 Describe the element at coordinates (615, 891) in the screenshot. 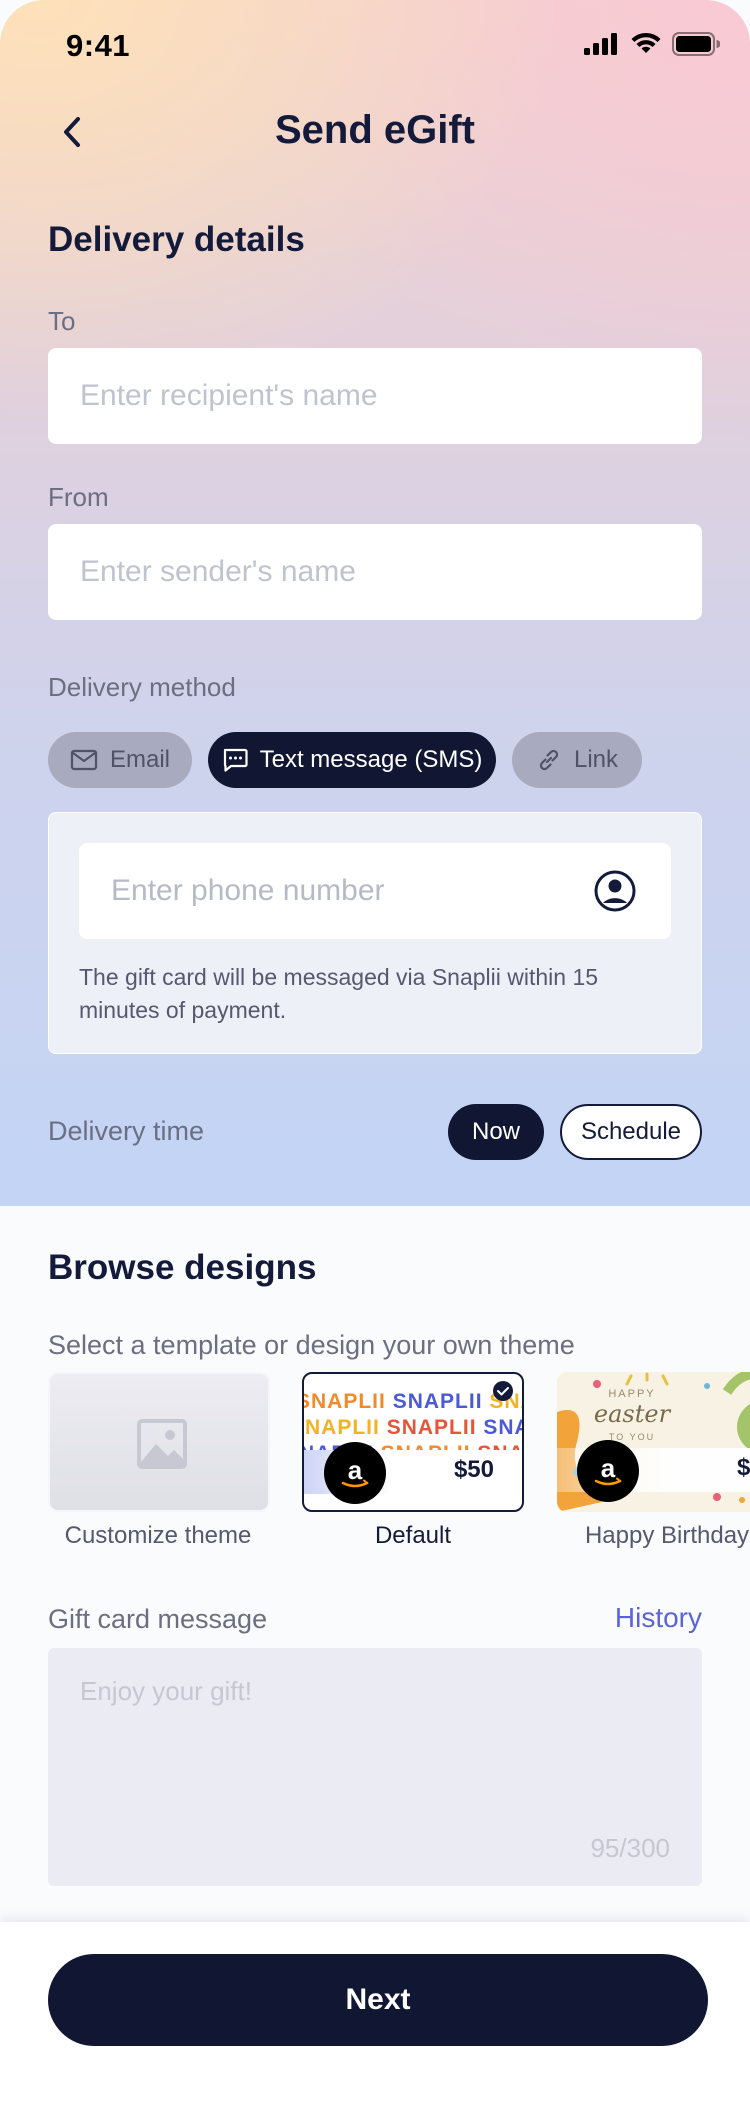

I see `contact-picker-icon` at that location.